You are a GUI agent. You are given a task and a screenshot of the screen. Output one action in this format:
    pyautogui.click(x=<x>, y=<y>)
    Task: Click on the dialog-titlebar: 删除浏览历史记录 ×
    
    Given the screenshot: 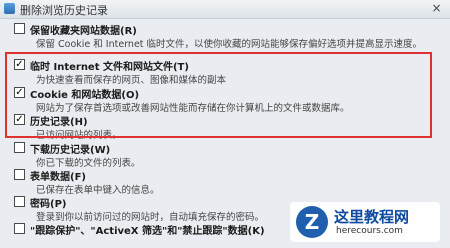 What is the action you would take?
    pyautogui.click(x=225, y=9)
    